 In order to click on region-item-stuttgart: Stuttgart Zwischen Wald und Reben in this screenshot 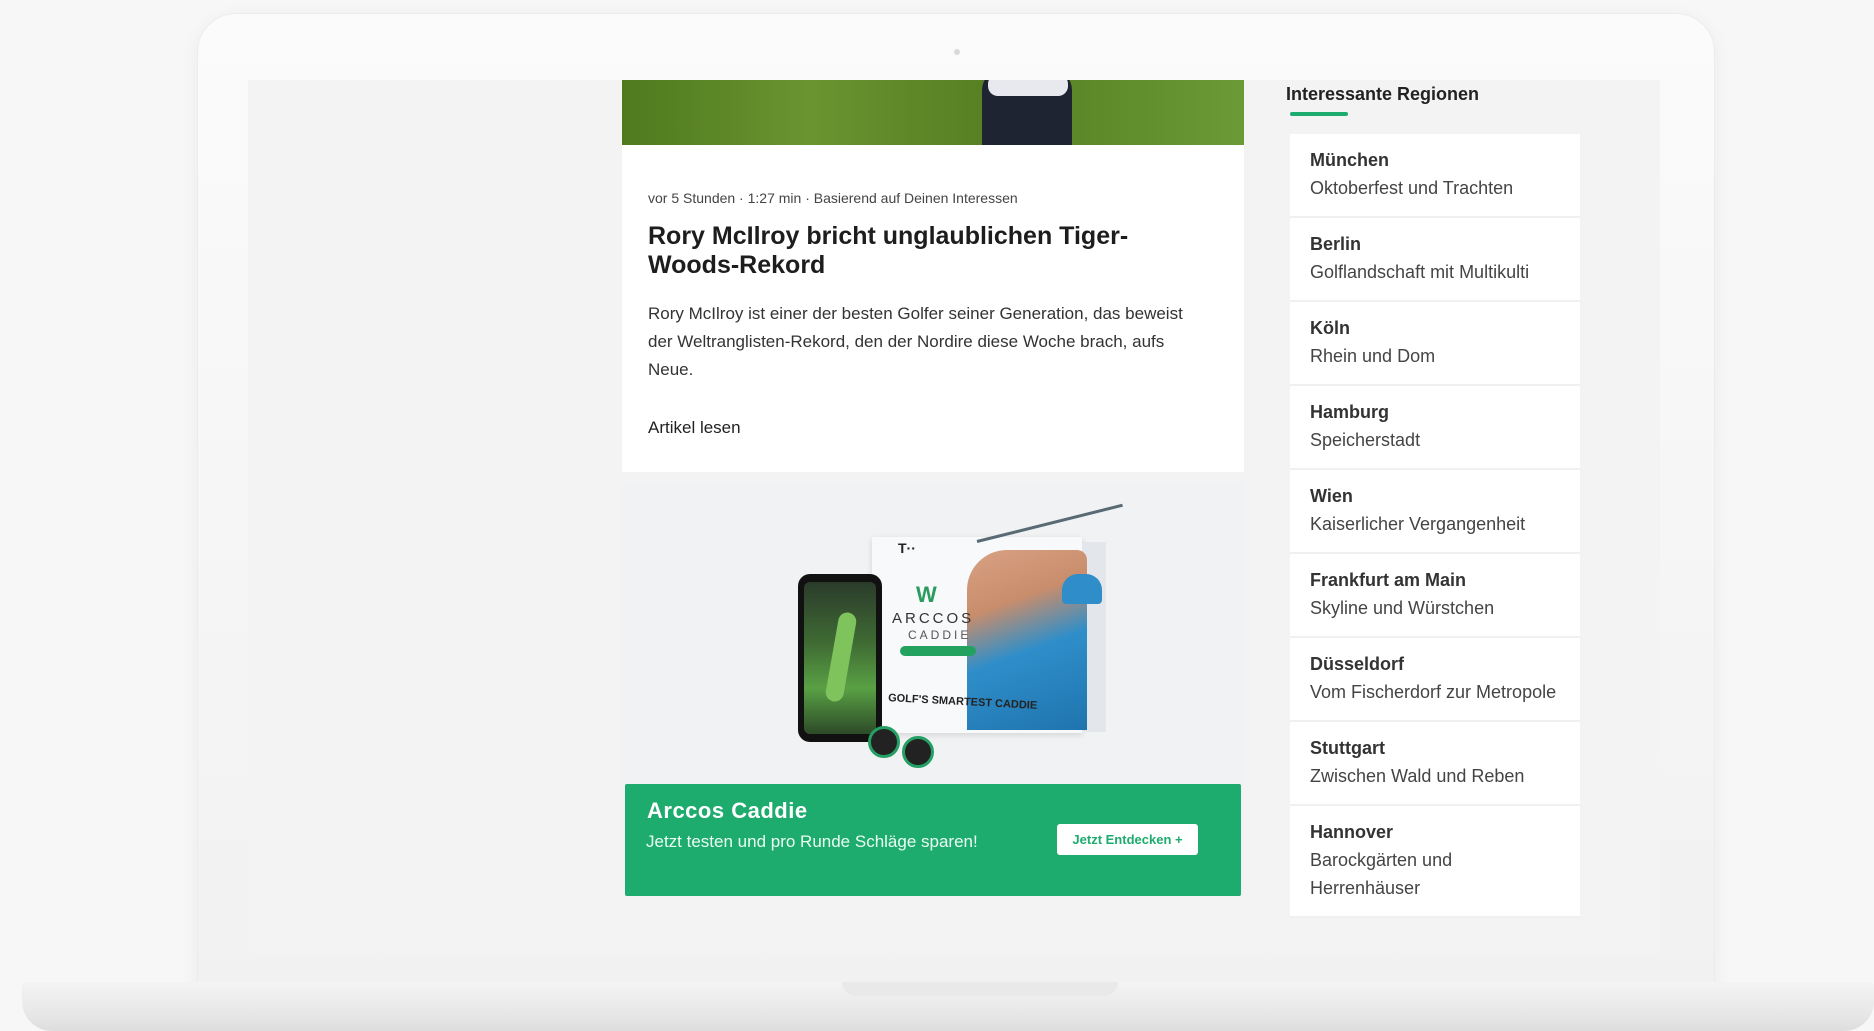, I will do `click(1435, 764)`.